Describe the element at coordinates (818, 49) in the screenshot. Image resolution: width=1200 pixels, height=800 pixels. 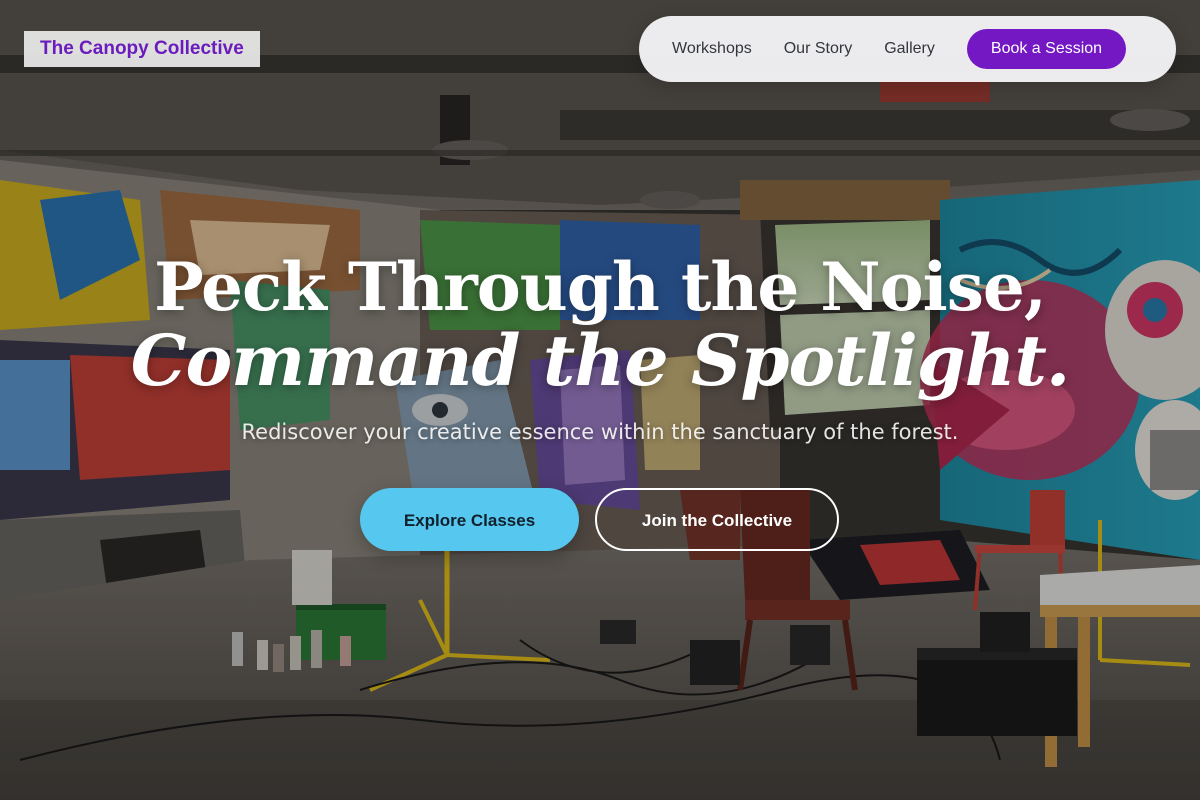
I see `nav-link-our-story: Our Story` at that location.